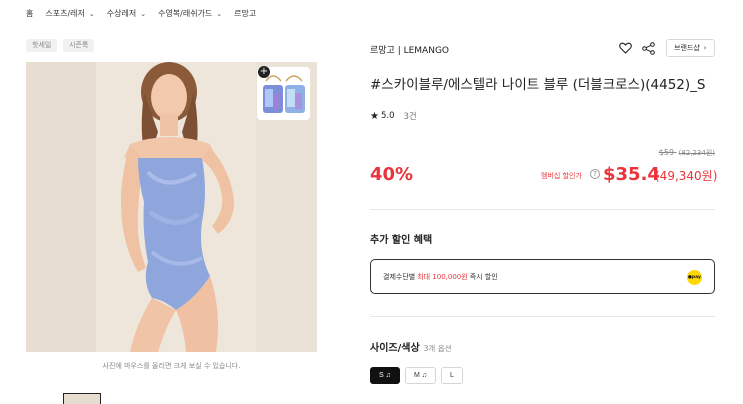  I want to click on star-icon: ★, so click(374, 116).